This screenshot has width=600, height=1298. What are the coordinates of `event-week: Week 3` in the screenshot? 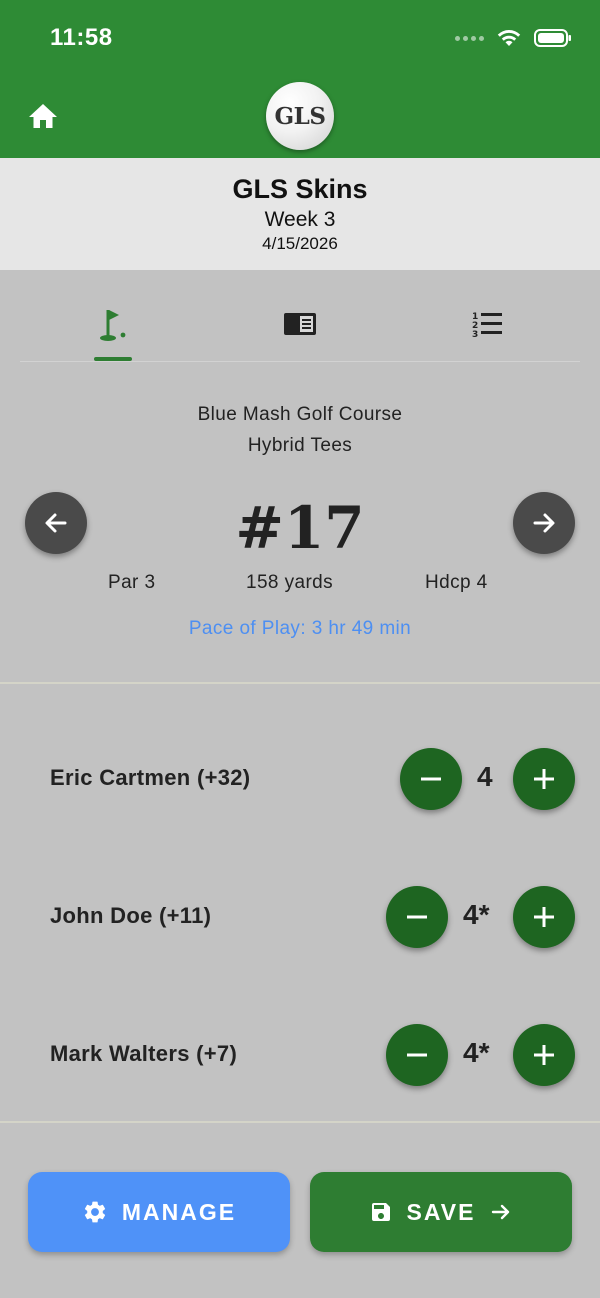 It's located at (300, 219).